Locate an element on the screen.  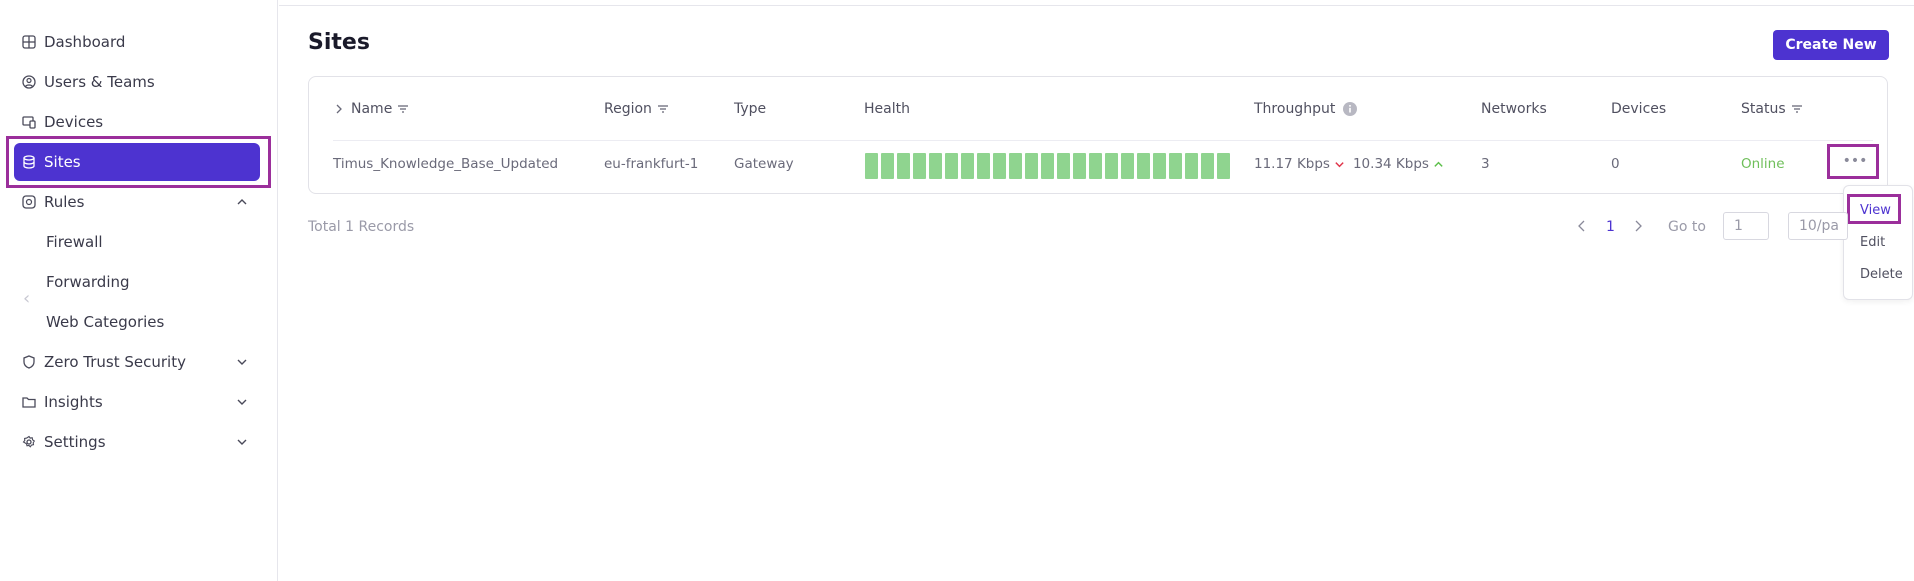
total-records: Total 1 Records is located at coordinates (361, 227).